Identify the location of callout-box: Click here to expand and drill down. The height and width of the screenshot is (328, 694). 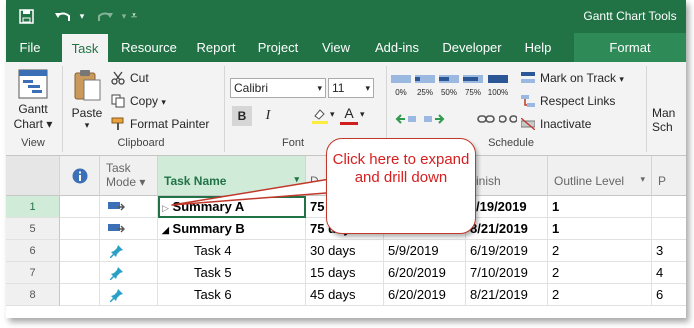
(401, 186).